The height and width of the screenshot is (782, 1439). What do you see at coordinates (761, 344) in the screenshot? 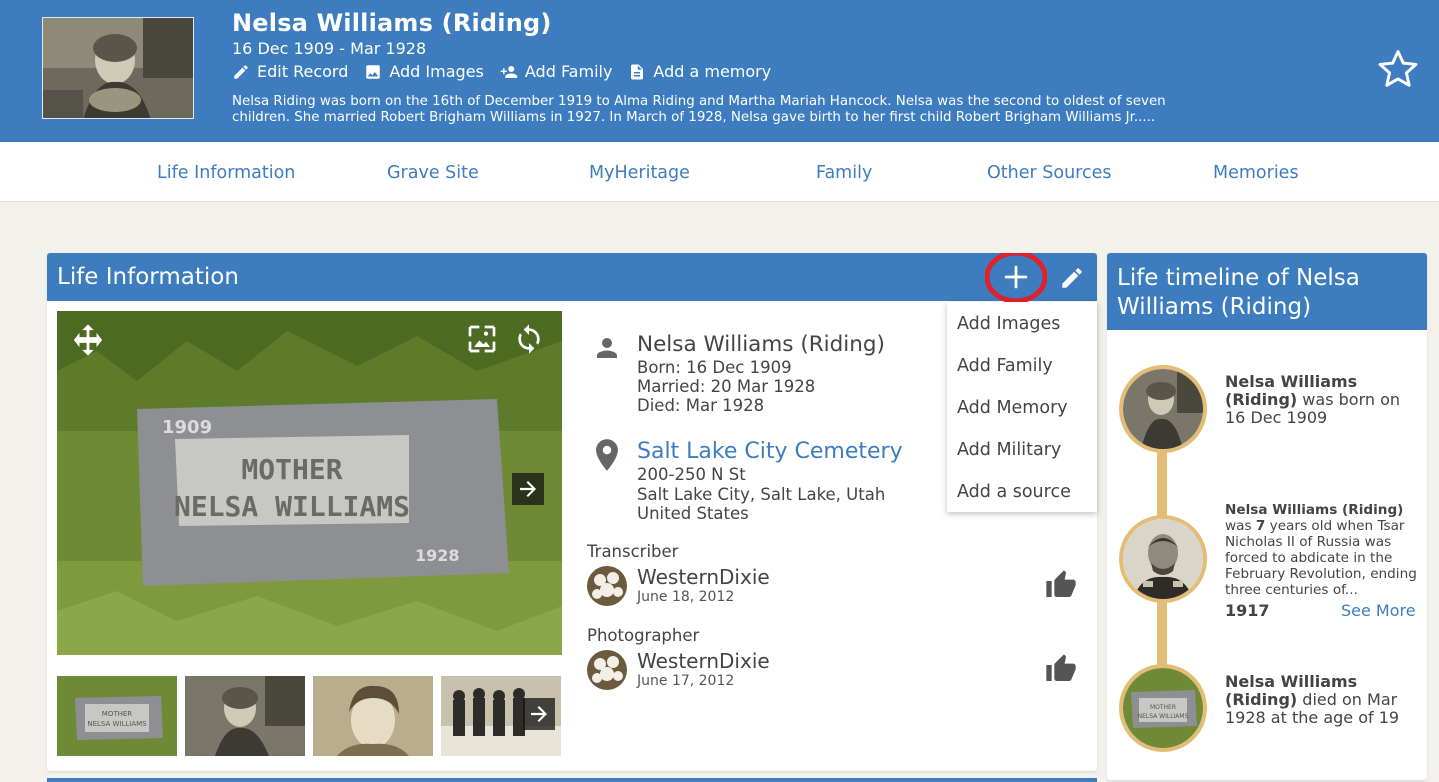
I see `info-person-name: Nelsa Williams (Riding)` at bounding box center [761, 344].